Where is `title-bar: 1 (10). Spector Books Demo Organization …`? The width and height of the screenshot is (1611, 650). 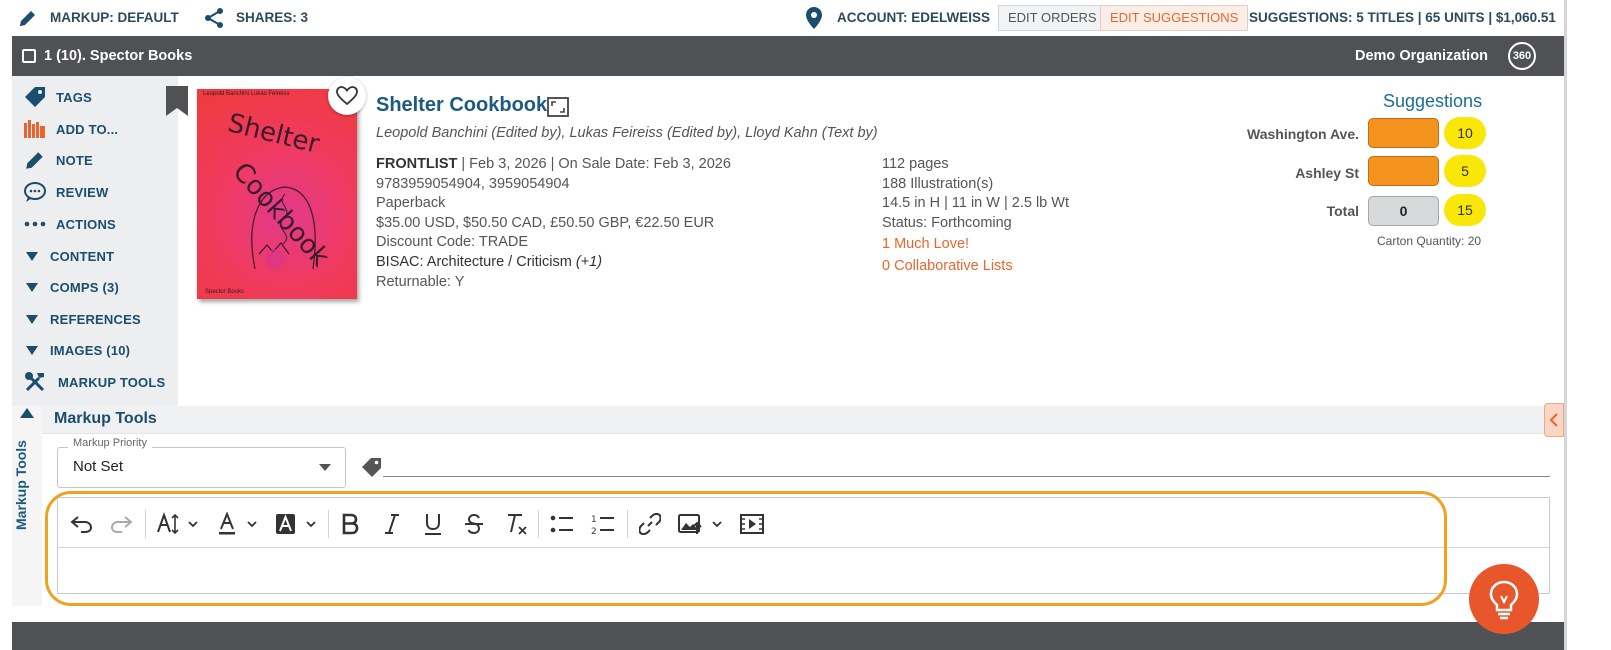
title-bar: 1 (10). Spector Books Demo Organization … is located at coordinates (788, 56).